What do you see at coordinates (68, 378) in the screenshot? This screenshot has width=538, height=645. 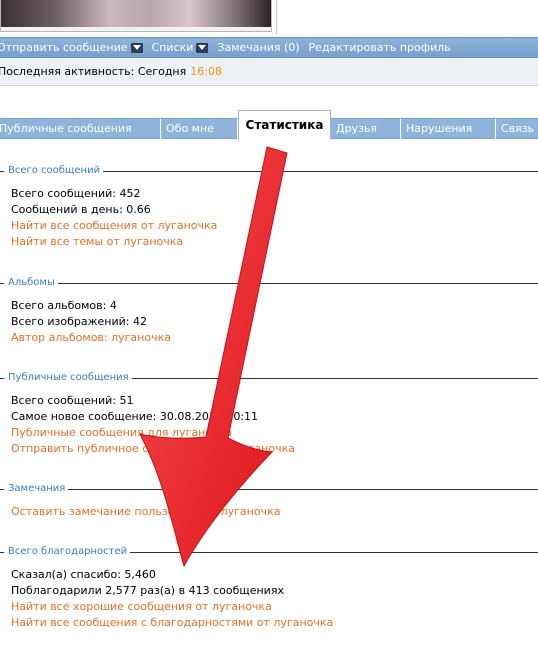 I see `section-title: Публичные сообщения` at bounding box center [68, 378].